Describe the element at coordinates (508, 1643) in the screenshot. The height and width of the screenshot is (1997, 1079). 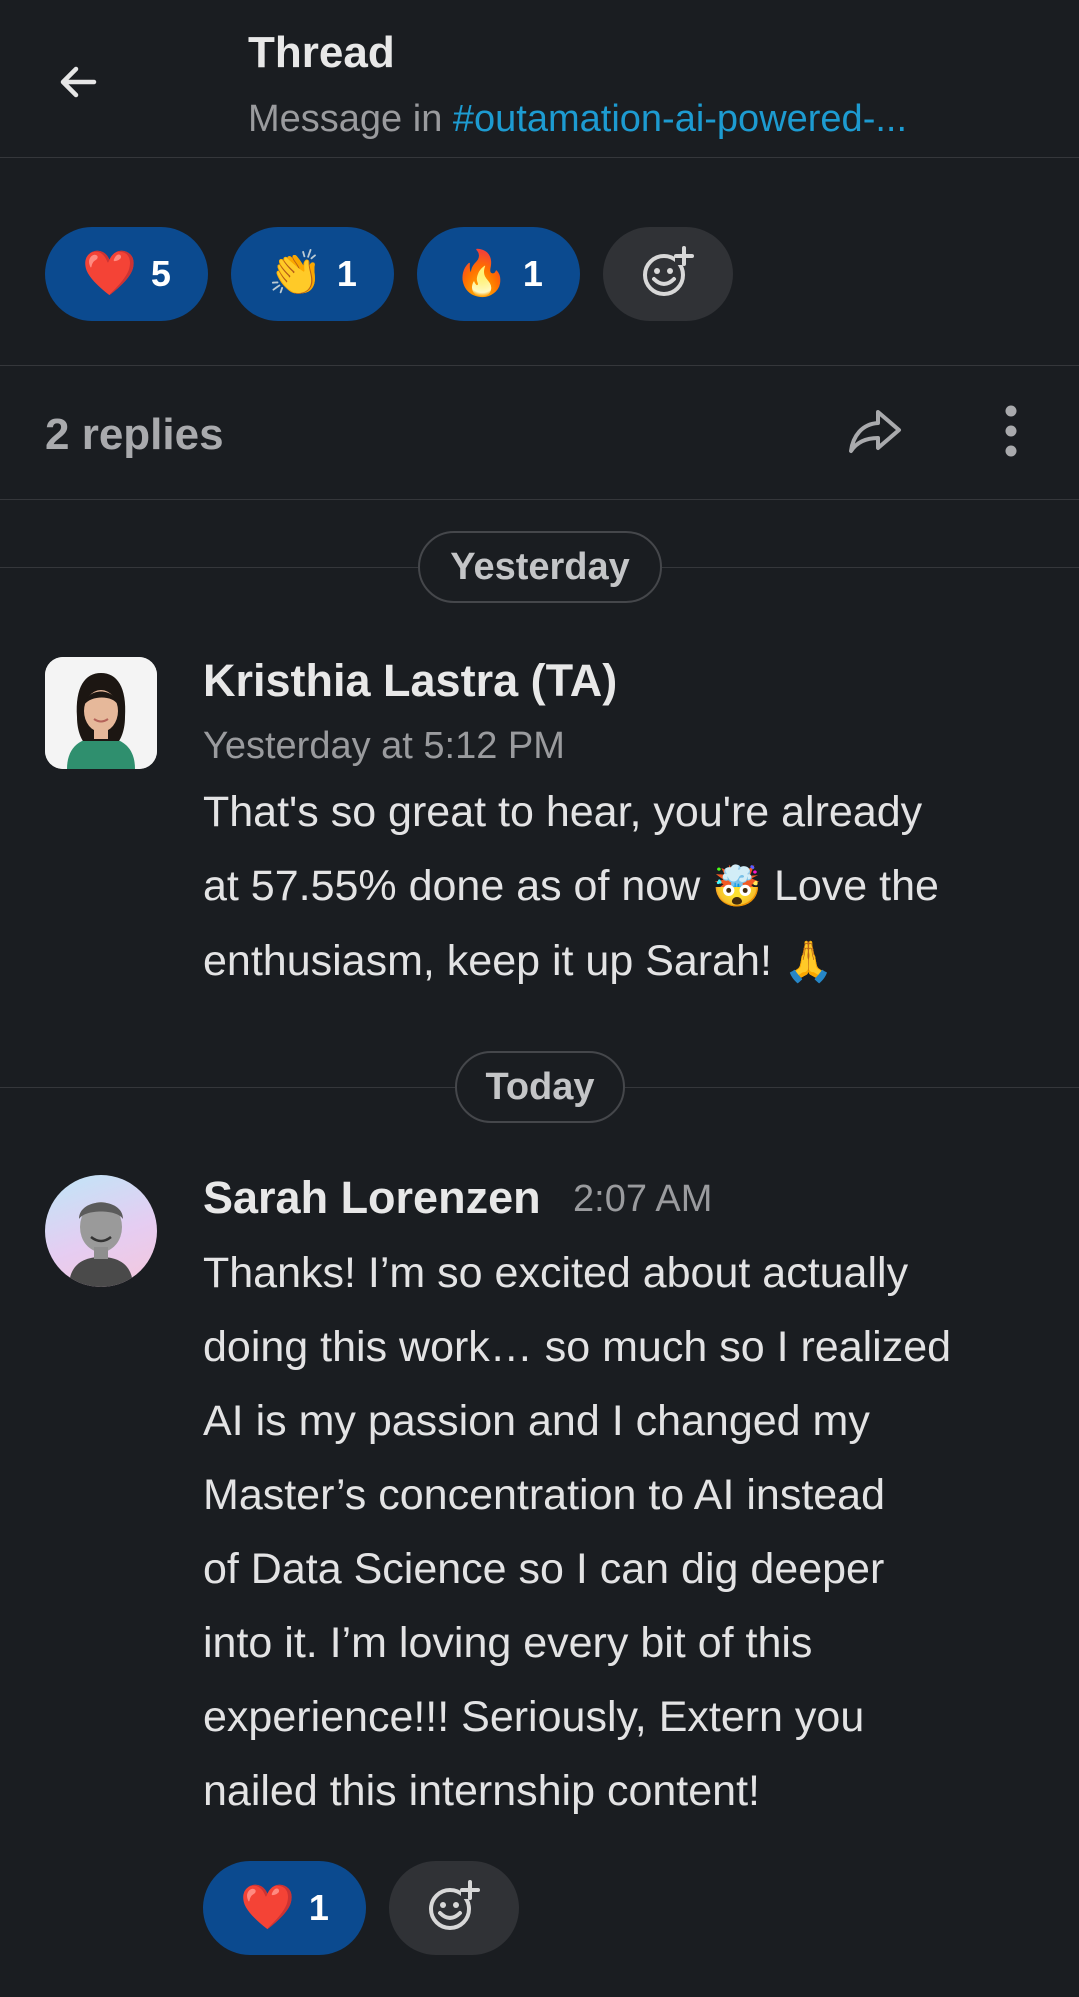
I see `message-line: into it. I’m loving every bit of this` at that location.